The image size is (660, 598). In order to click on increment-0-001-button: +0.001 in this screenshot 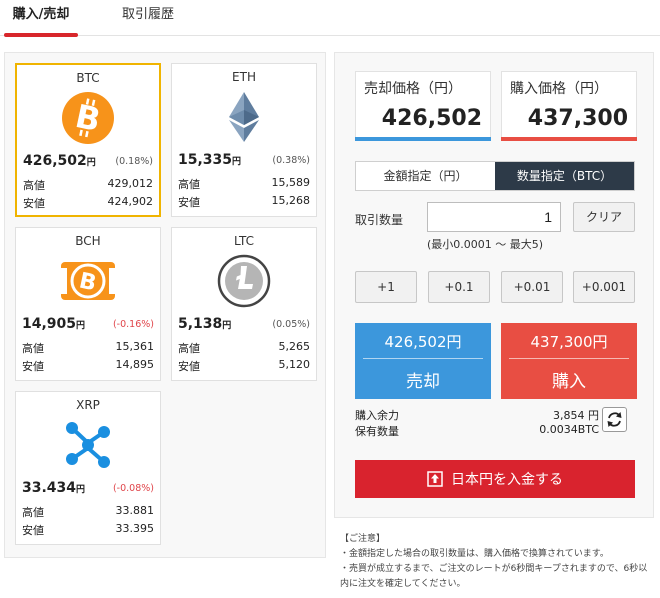, I will do `click(604, 287)`.